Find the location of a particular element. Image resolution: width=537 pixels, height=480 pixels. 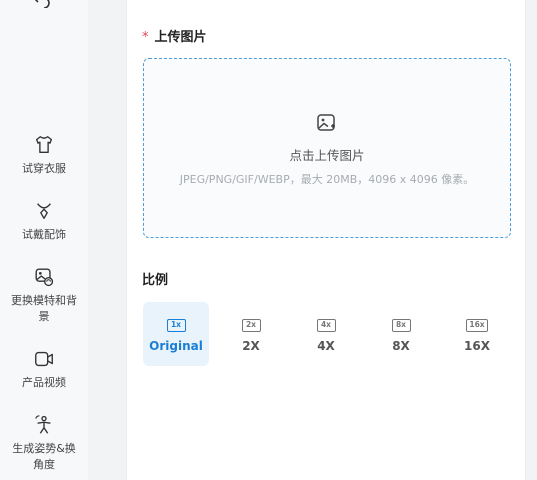

image-swap-icon is located at coordinates (44, 277).